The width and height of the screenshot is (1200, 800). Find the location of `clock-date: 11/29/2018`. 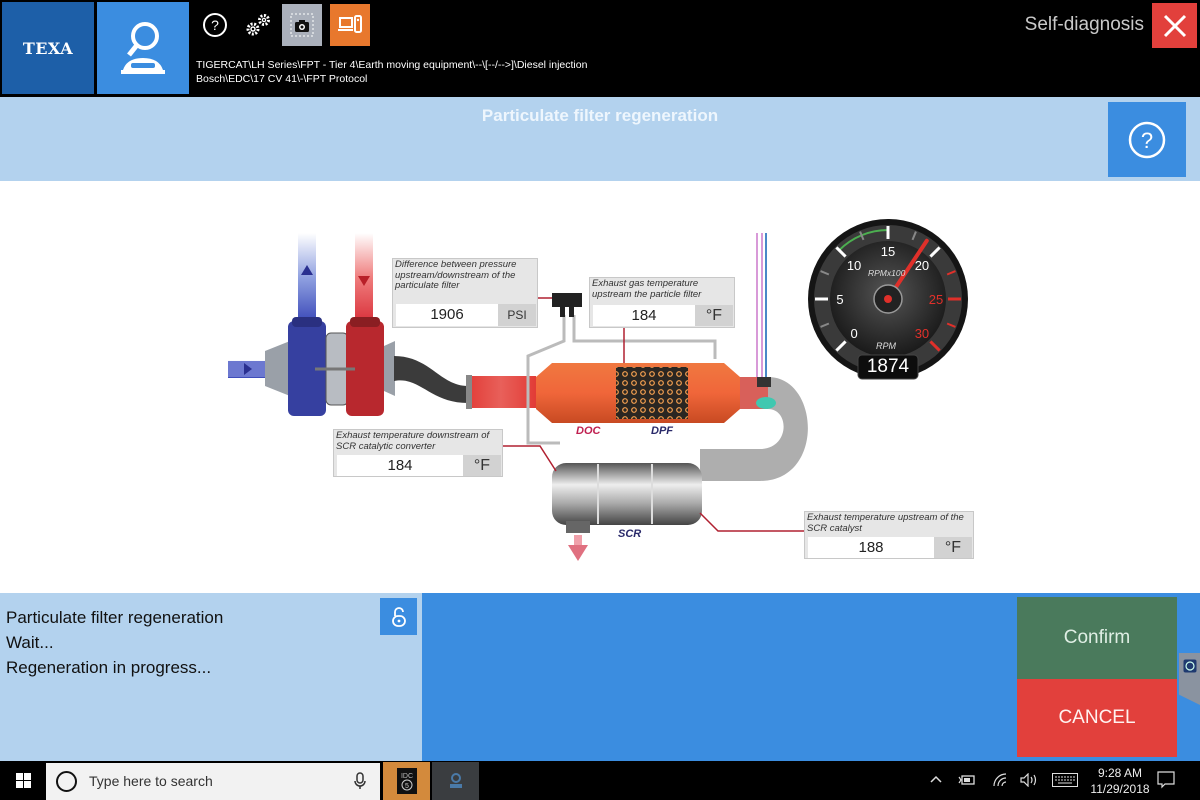

clock-date: 11/29/2018 is located at coordinates (1120, 789).